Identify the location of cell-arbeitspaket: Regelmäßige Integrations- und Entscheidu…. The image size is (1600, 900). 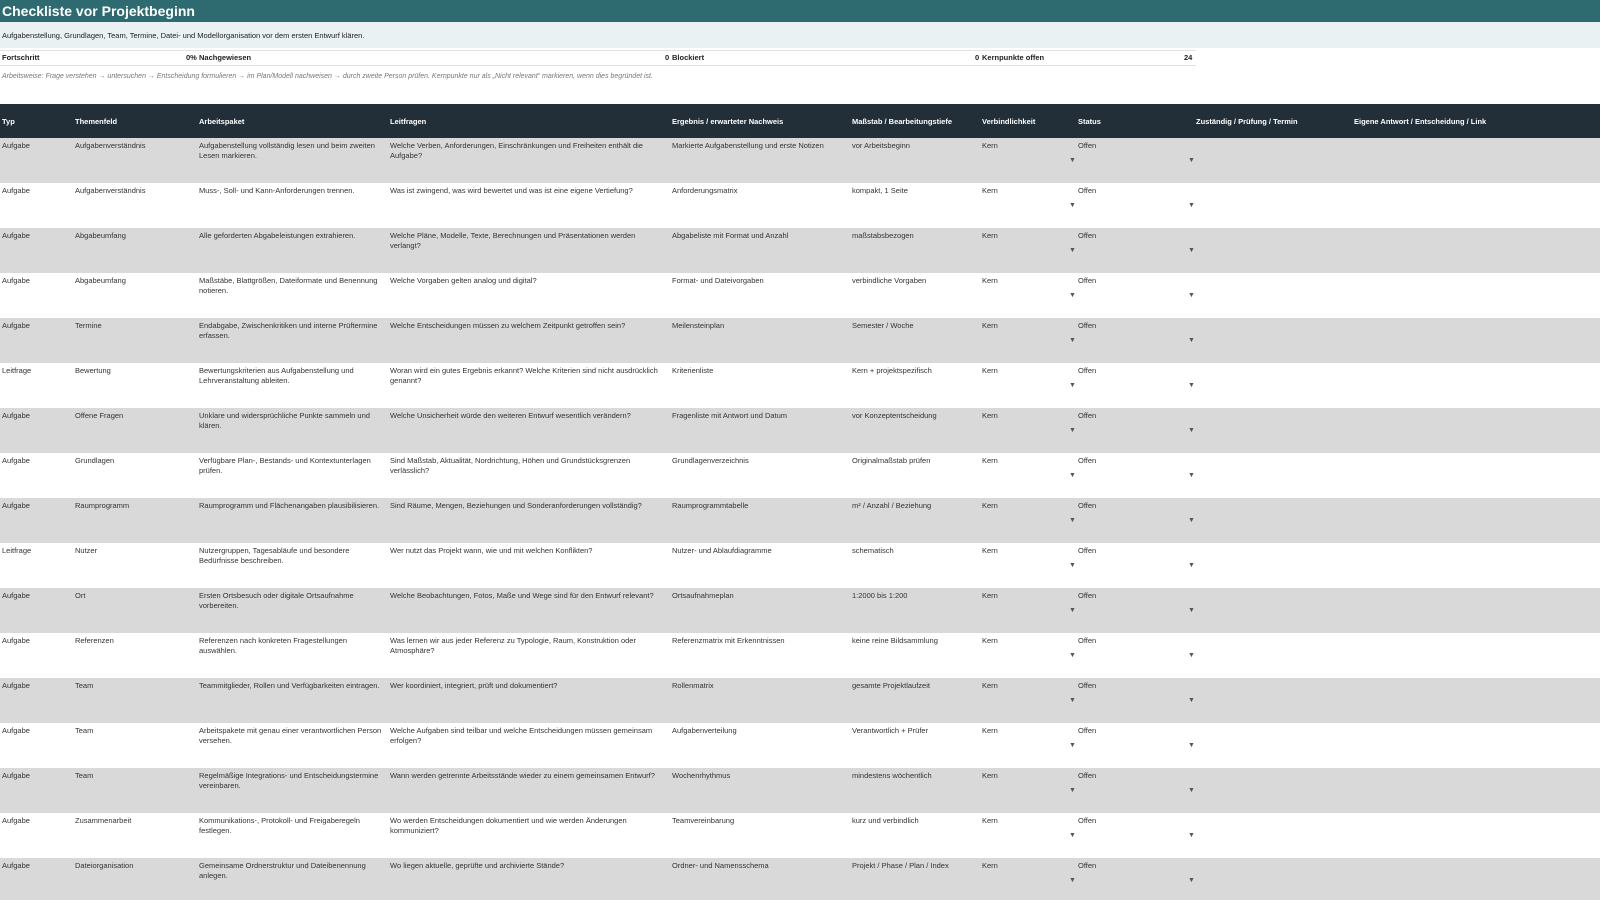
(292, 781).